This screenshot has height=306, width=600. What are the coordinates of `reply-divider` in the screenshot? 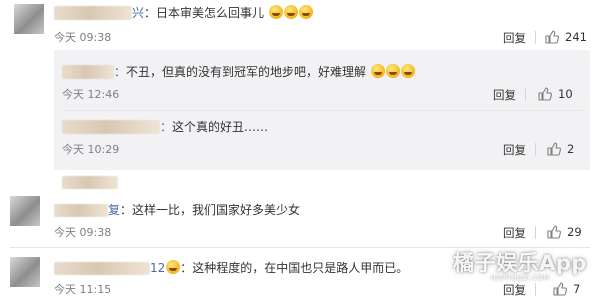 It's located at (322, 110).